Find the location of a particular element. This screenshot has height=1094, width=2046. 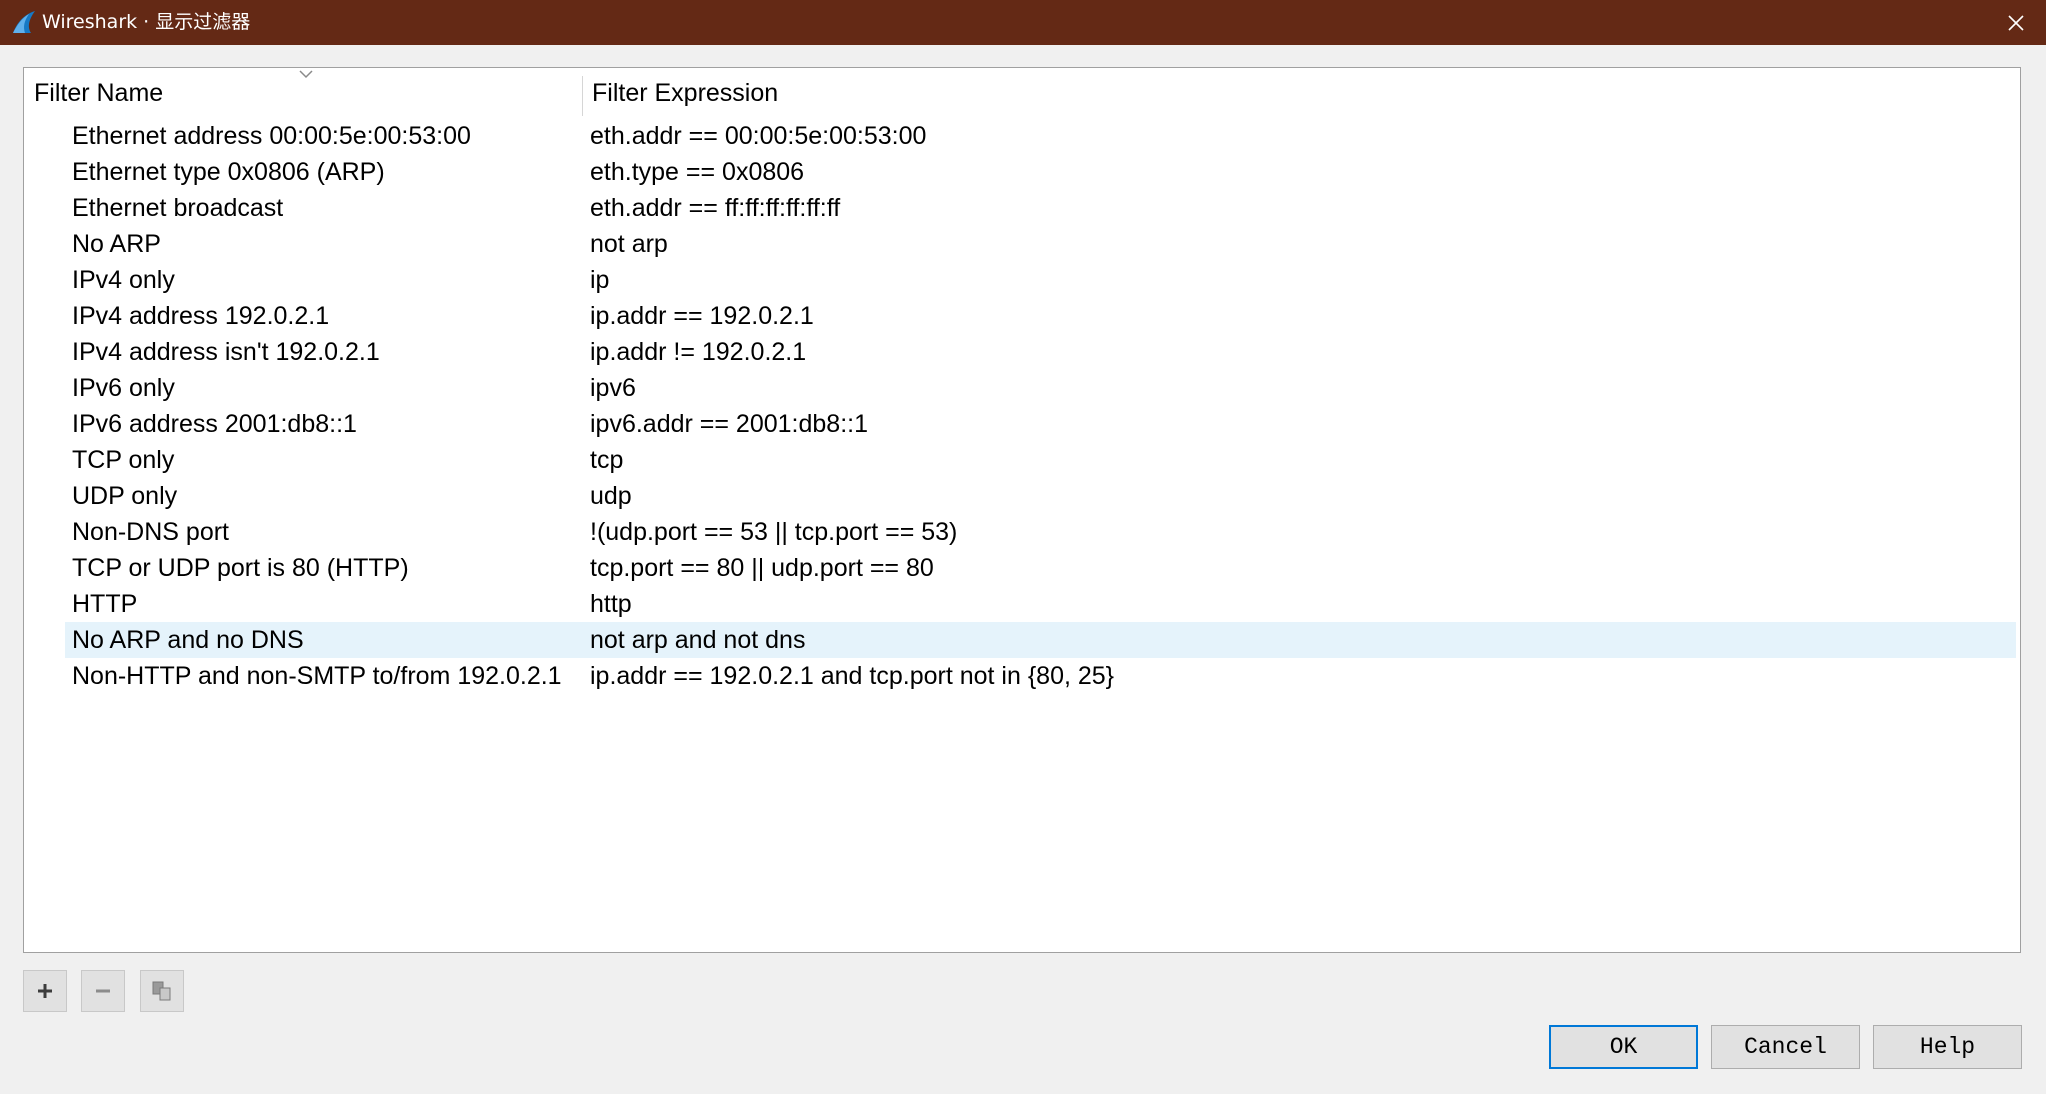

table-row: No ARP and no DNS not arp and not dns is located at coordinates (1022, 640).